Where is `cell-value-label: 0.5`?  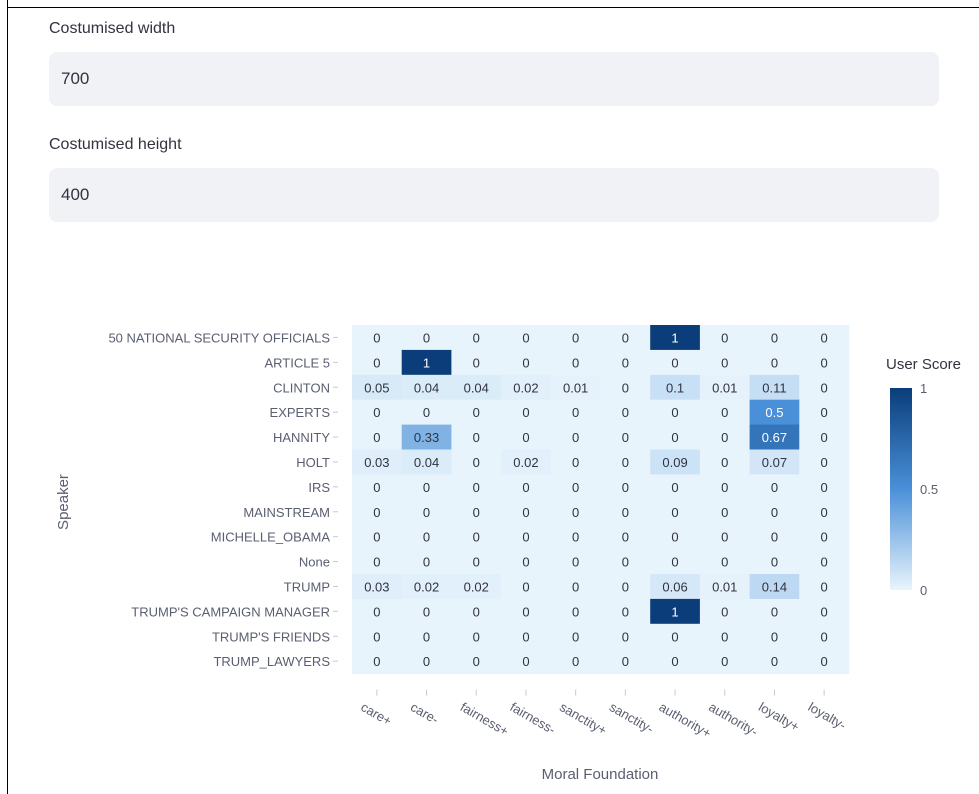 cell-value-label: 0.5 is located at coordinates (774, 412).